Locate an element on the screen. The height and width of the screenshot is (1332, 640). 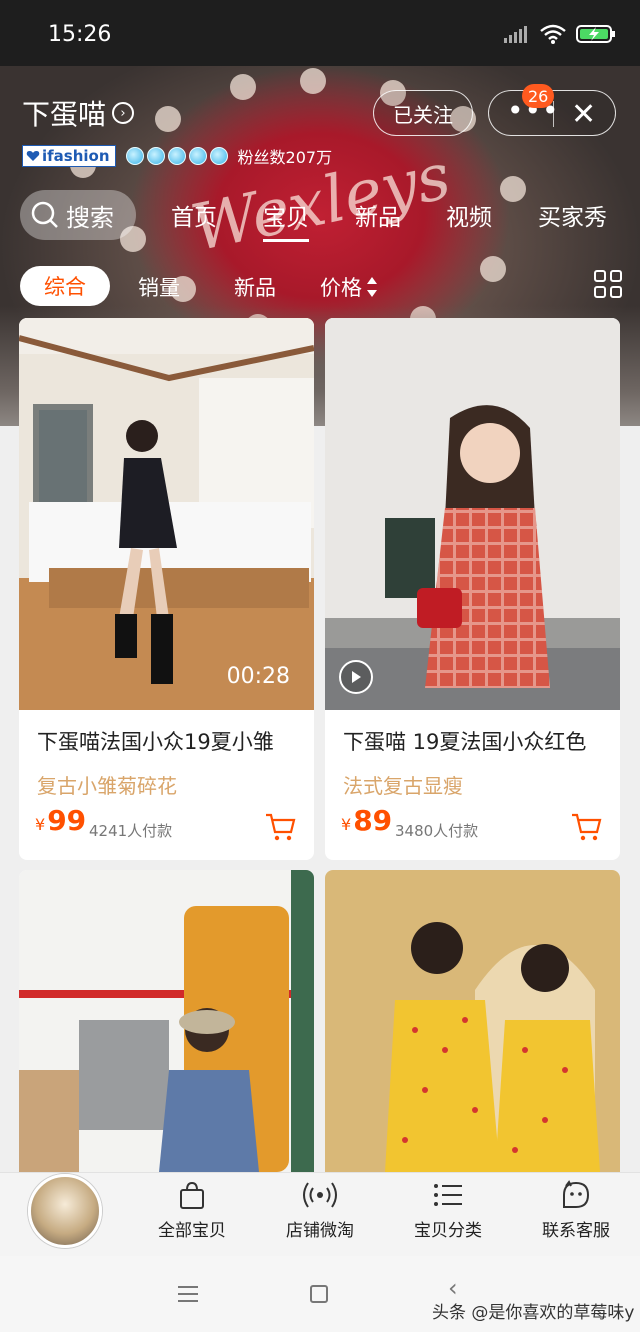
chevron-right-icon: › is located at coordinates (123, 113).